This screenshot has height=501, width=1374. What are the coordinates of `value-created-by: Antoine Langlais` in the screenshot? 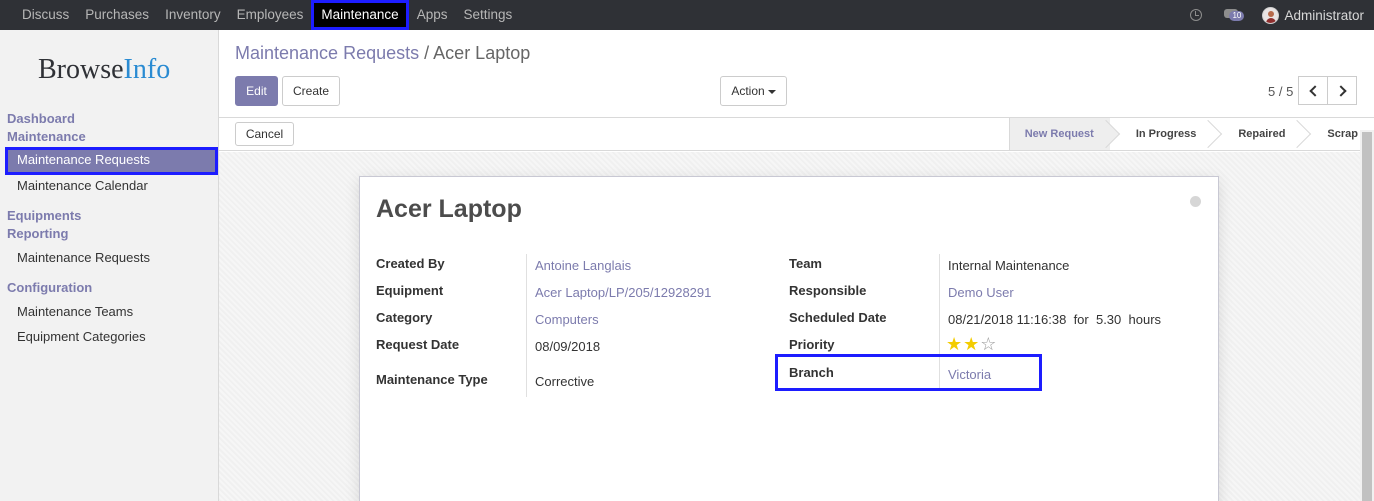 It's located at (583, 265).